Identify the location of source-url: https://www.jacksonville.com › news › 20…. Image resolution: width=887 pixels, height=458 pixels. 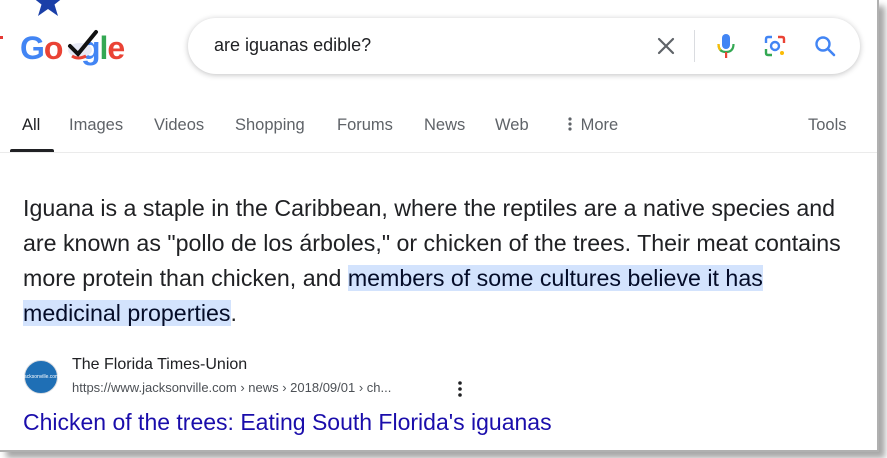
(231, 387).